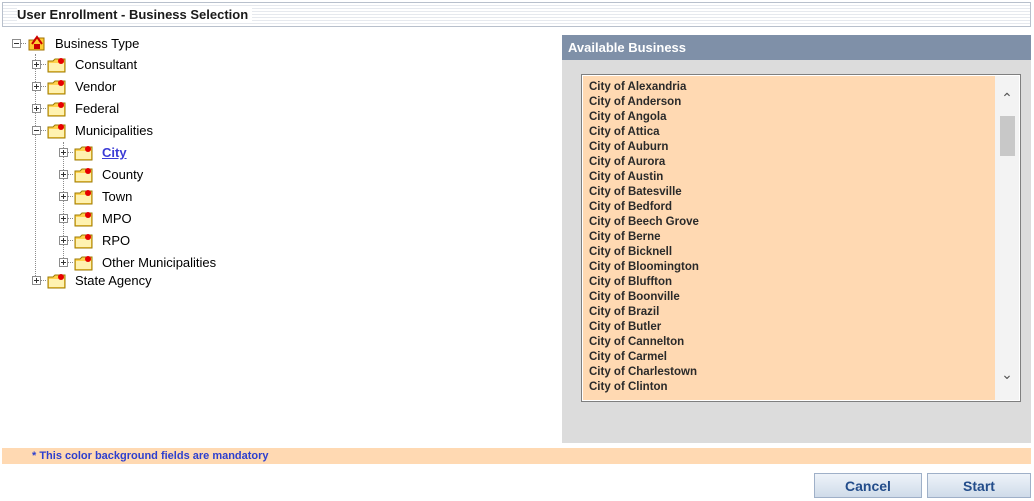 This screenshot has height=501, width=1034. Describe the element at coordinates (627, 162) in the screenshot. I see `list-item: City of Aurora` at that location.